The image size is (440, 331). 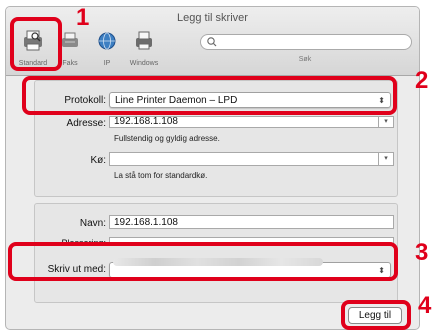 I want to click on adresse-label: Adresse:, so click(x=86, y=123).